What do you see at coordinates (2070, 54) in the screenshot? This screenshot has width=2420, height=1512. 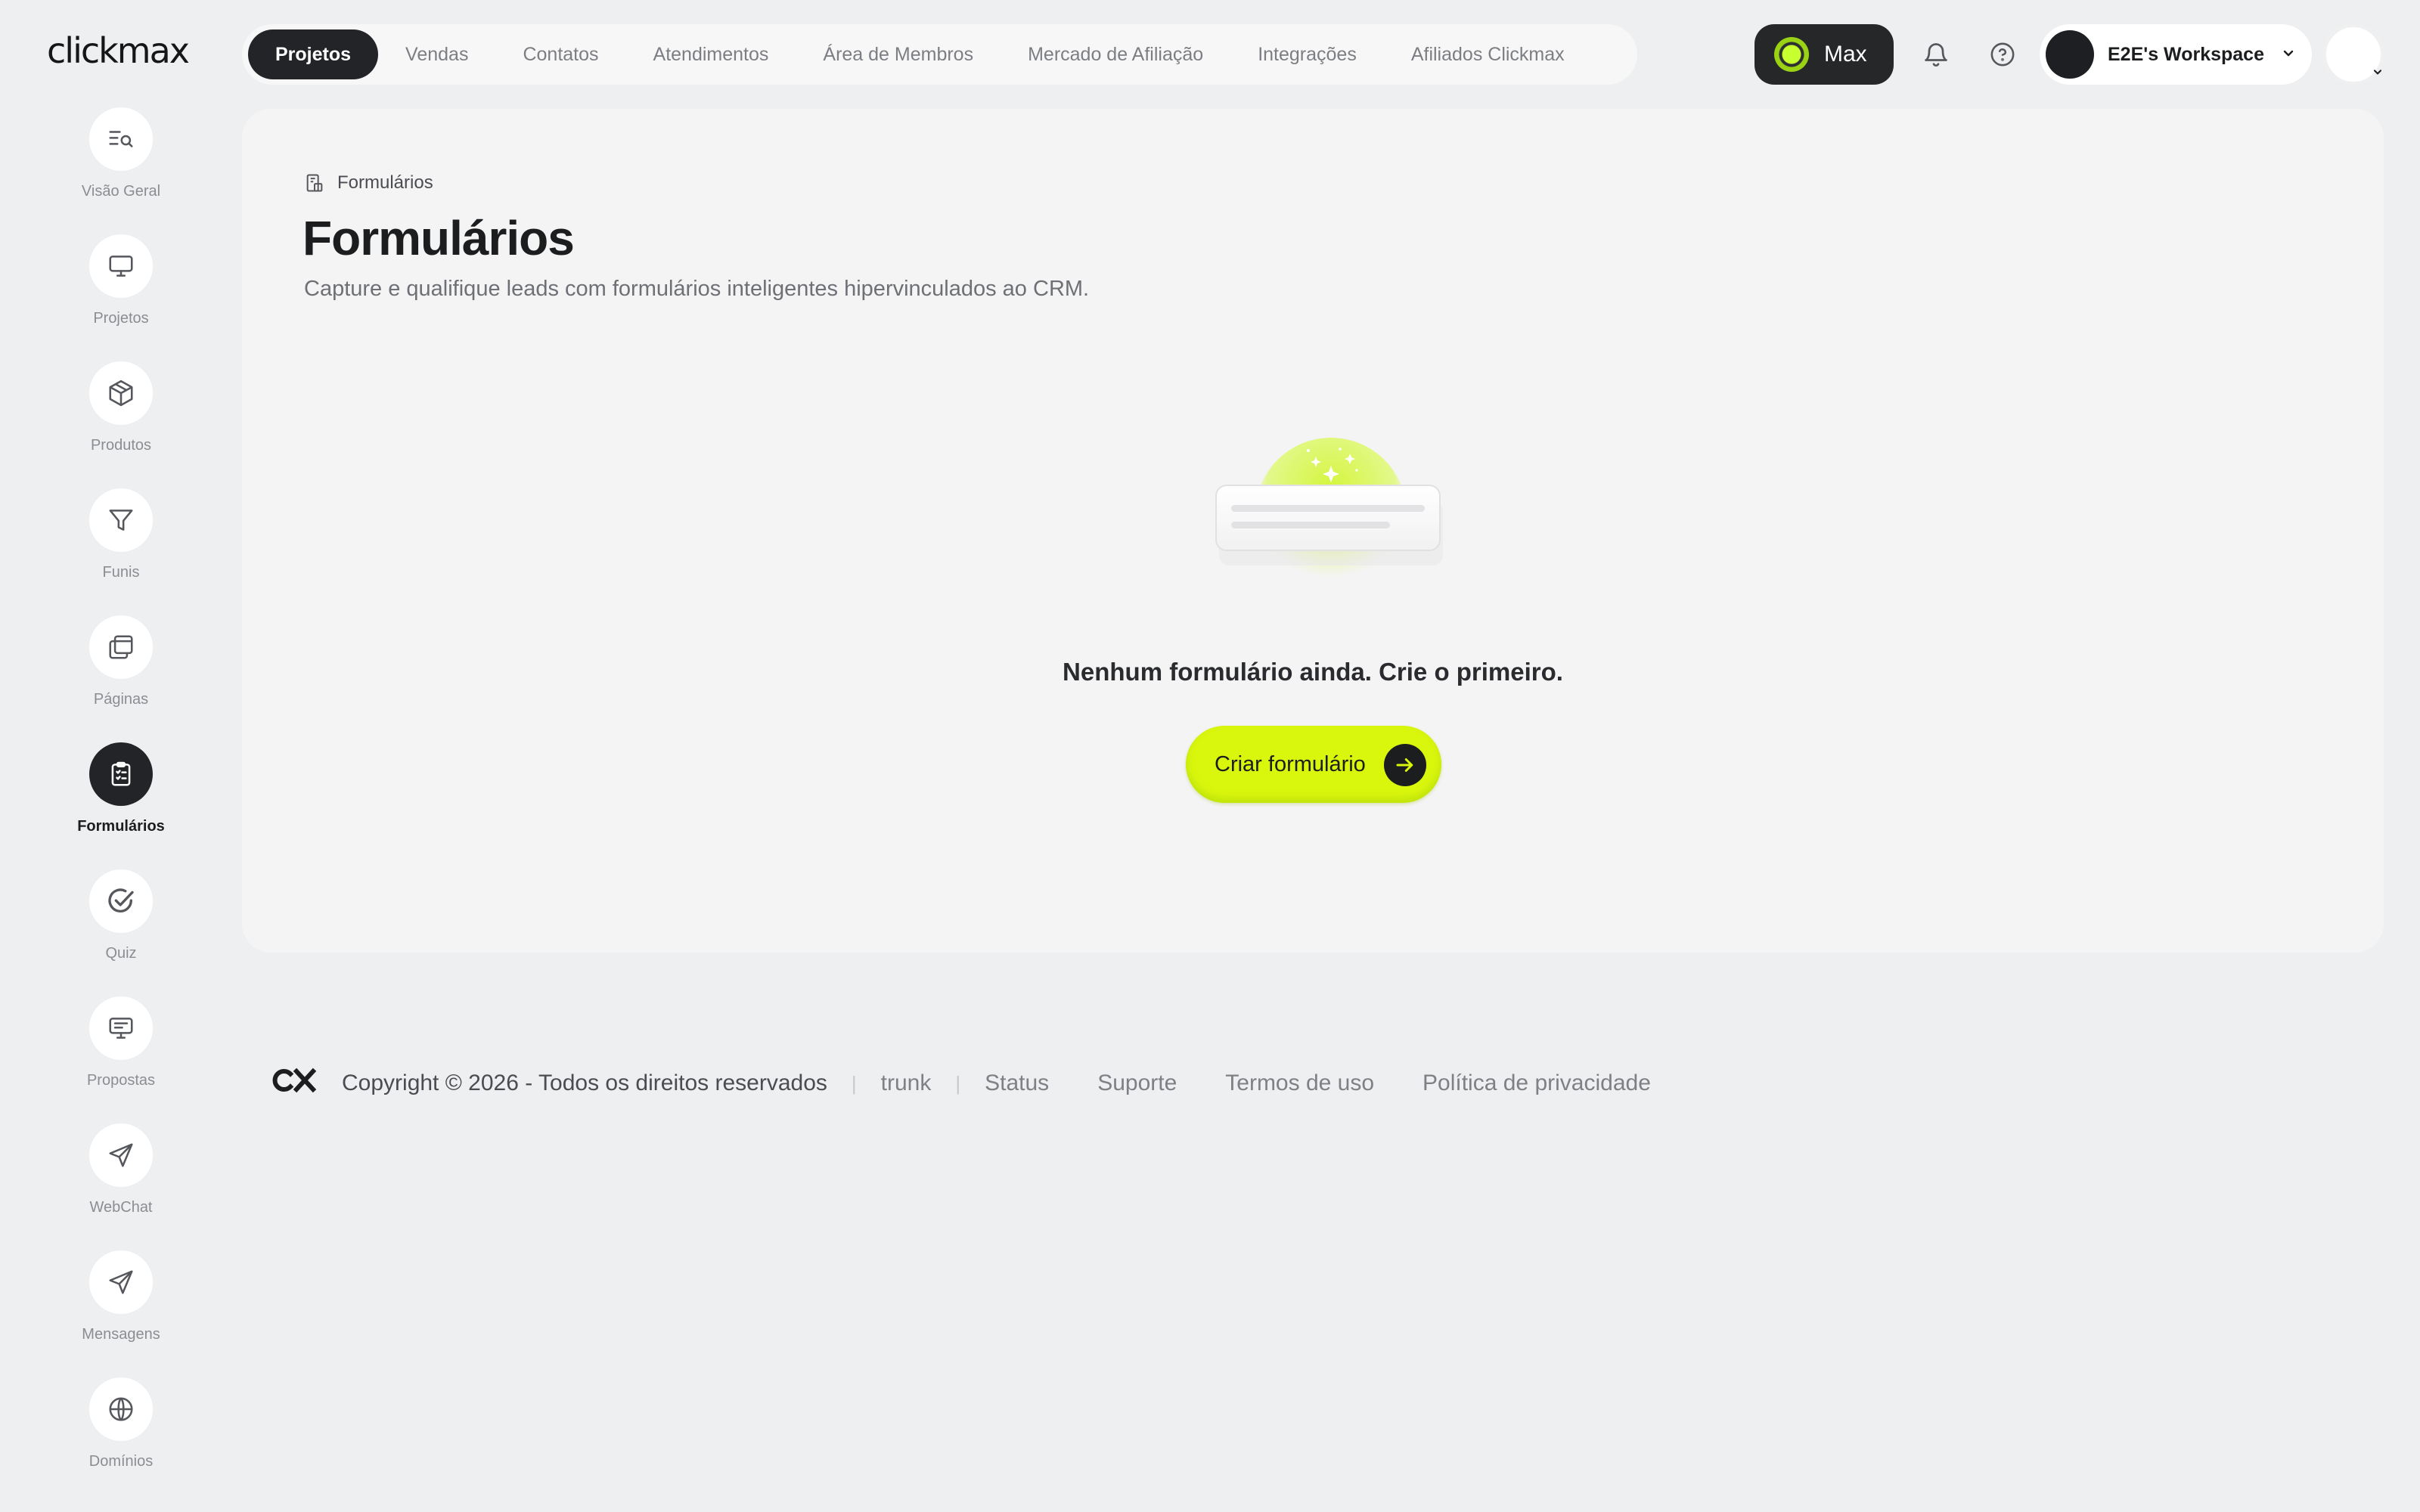 I see `workspace-avatar` at bounding box center [2070, 54].